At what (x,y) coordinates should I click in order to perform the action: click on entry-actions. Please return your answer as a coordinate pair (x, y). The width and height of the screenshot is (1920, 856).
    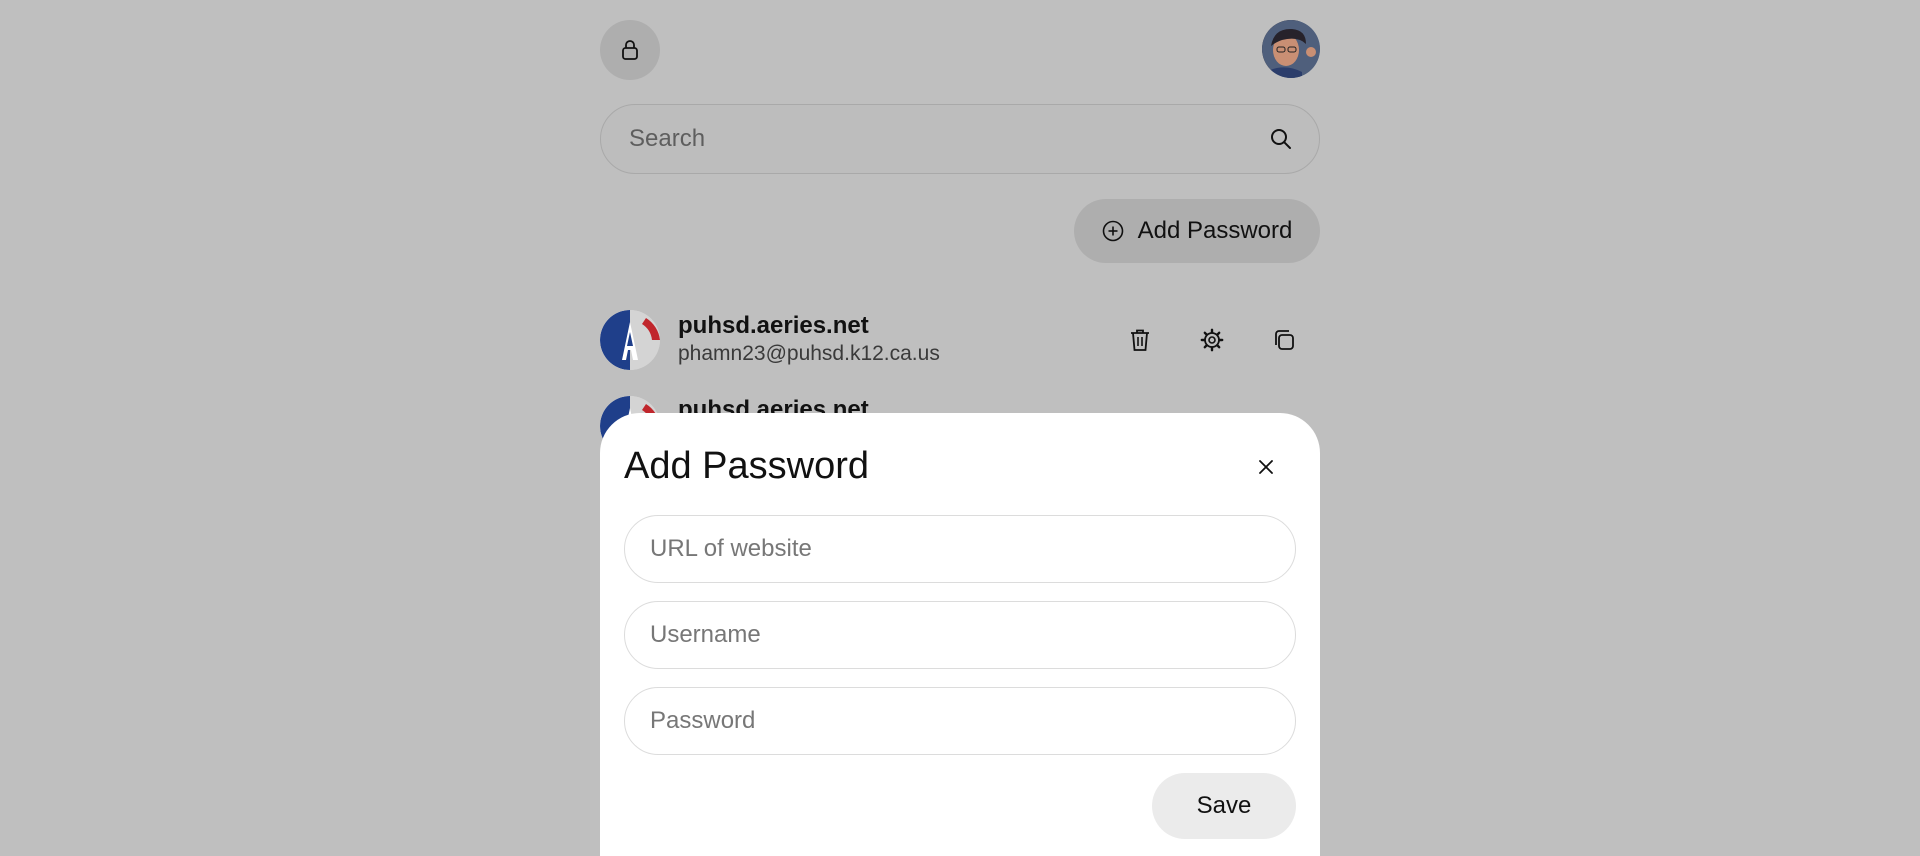
    Looking at the image, I should click on (1212, 340).